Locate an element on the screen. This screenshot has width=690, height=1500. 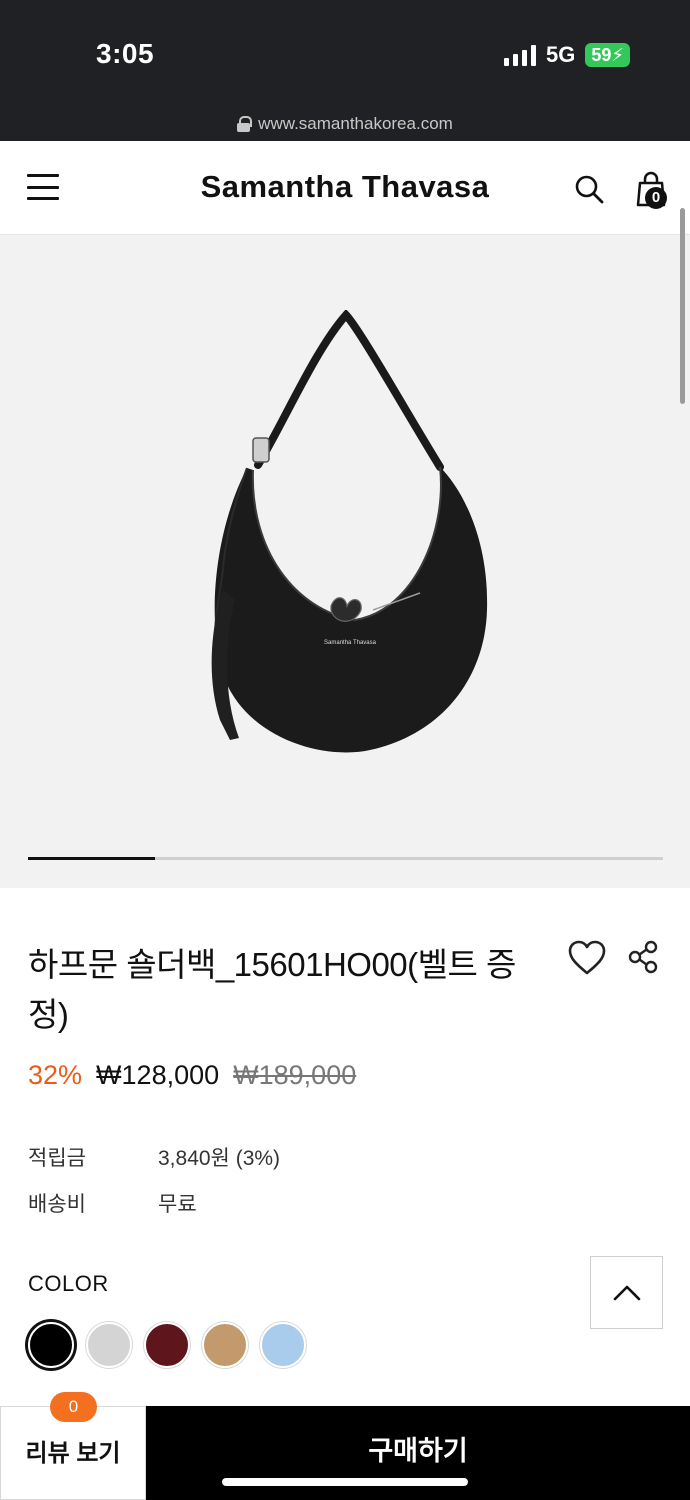
product-title: 하프문 숄더백_15601HO00(벨트 증정) is located at coordinates (272, 989).